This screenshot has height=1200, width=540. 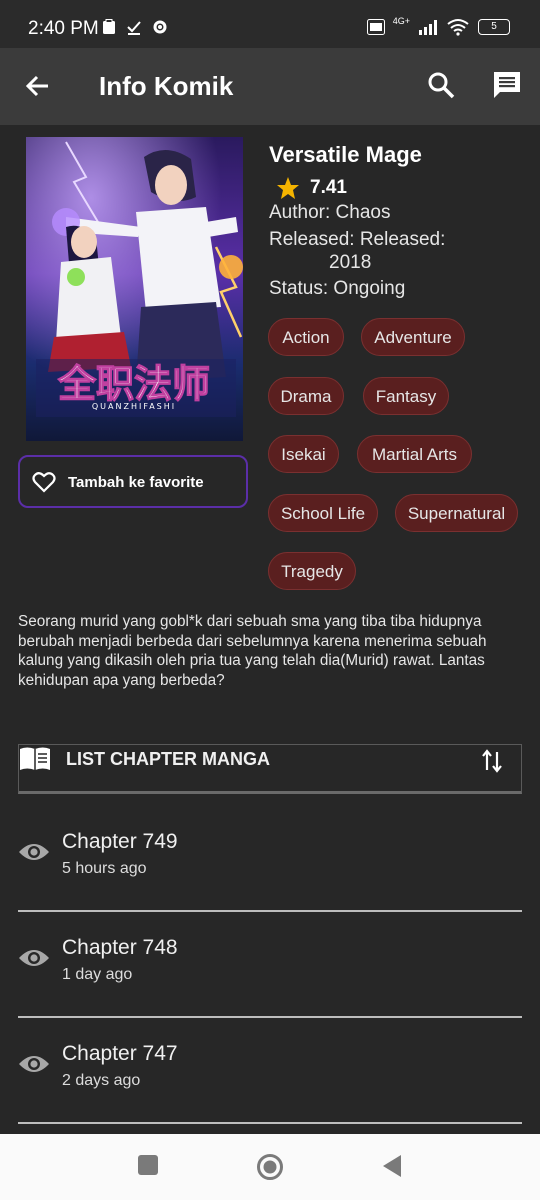 What do you see at coordinates (270, 24) in the screenshot?
I see `status-bar: 2:40 PM 4G+ 5` at bounding box center [270, 24].